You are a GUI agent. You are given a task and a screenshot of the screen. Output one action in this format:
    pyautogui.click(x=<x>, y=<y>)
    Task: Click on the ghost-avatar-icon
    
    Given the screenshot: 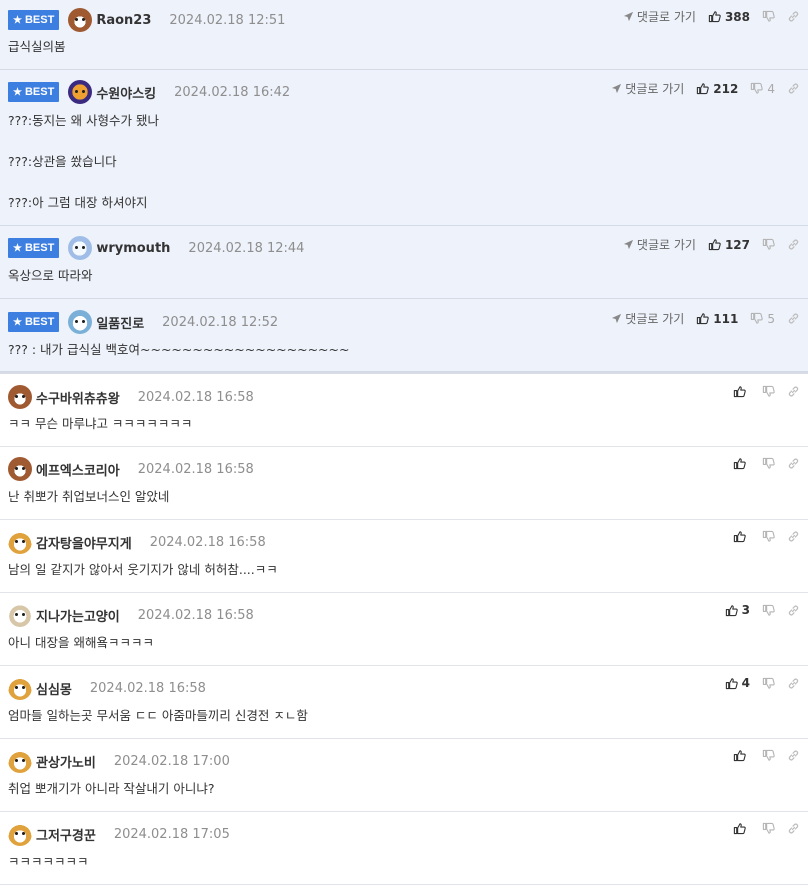 What is the action you would take?
    pyautogui.click(x=80, y=248)
    